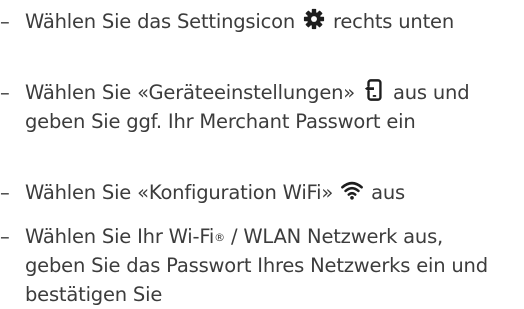  Describe the element at coordinates (219, 237) in the screenshot. I see `registered-mark: ®` at that location.